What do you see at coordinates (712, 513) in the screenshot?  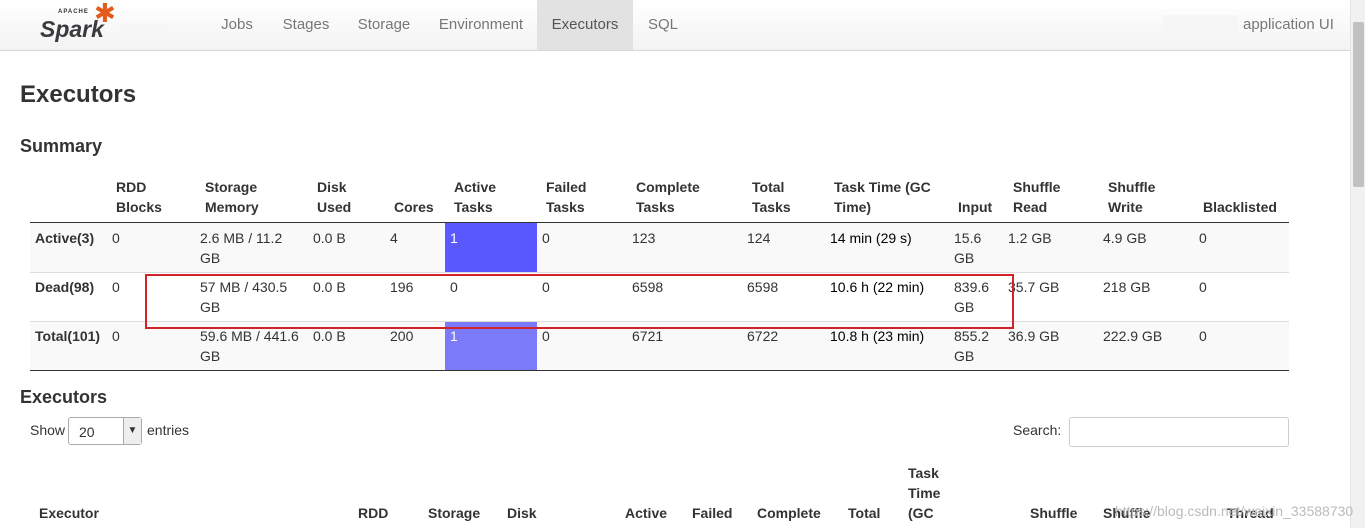 I see `col-header-failed: Failed` at bounding box center [712, 513].